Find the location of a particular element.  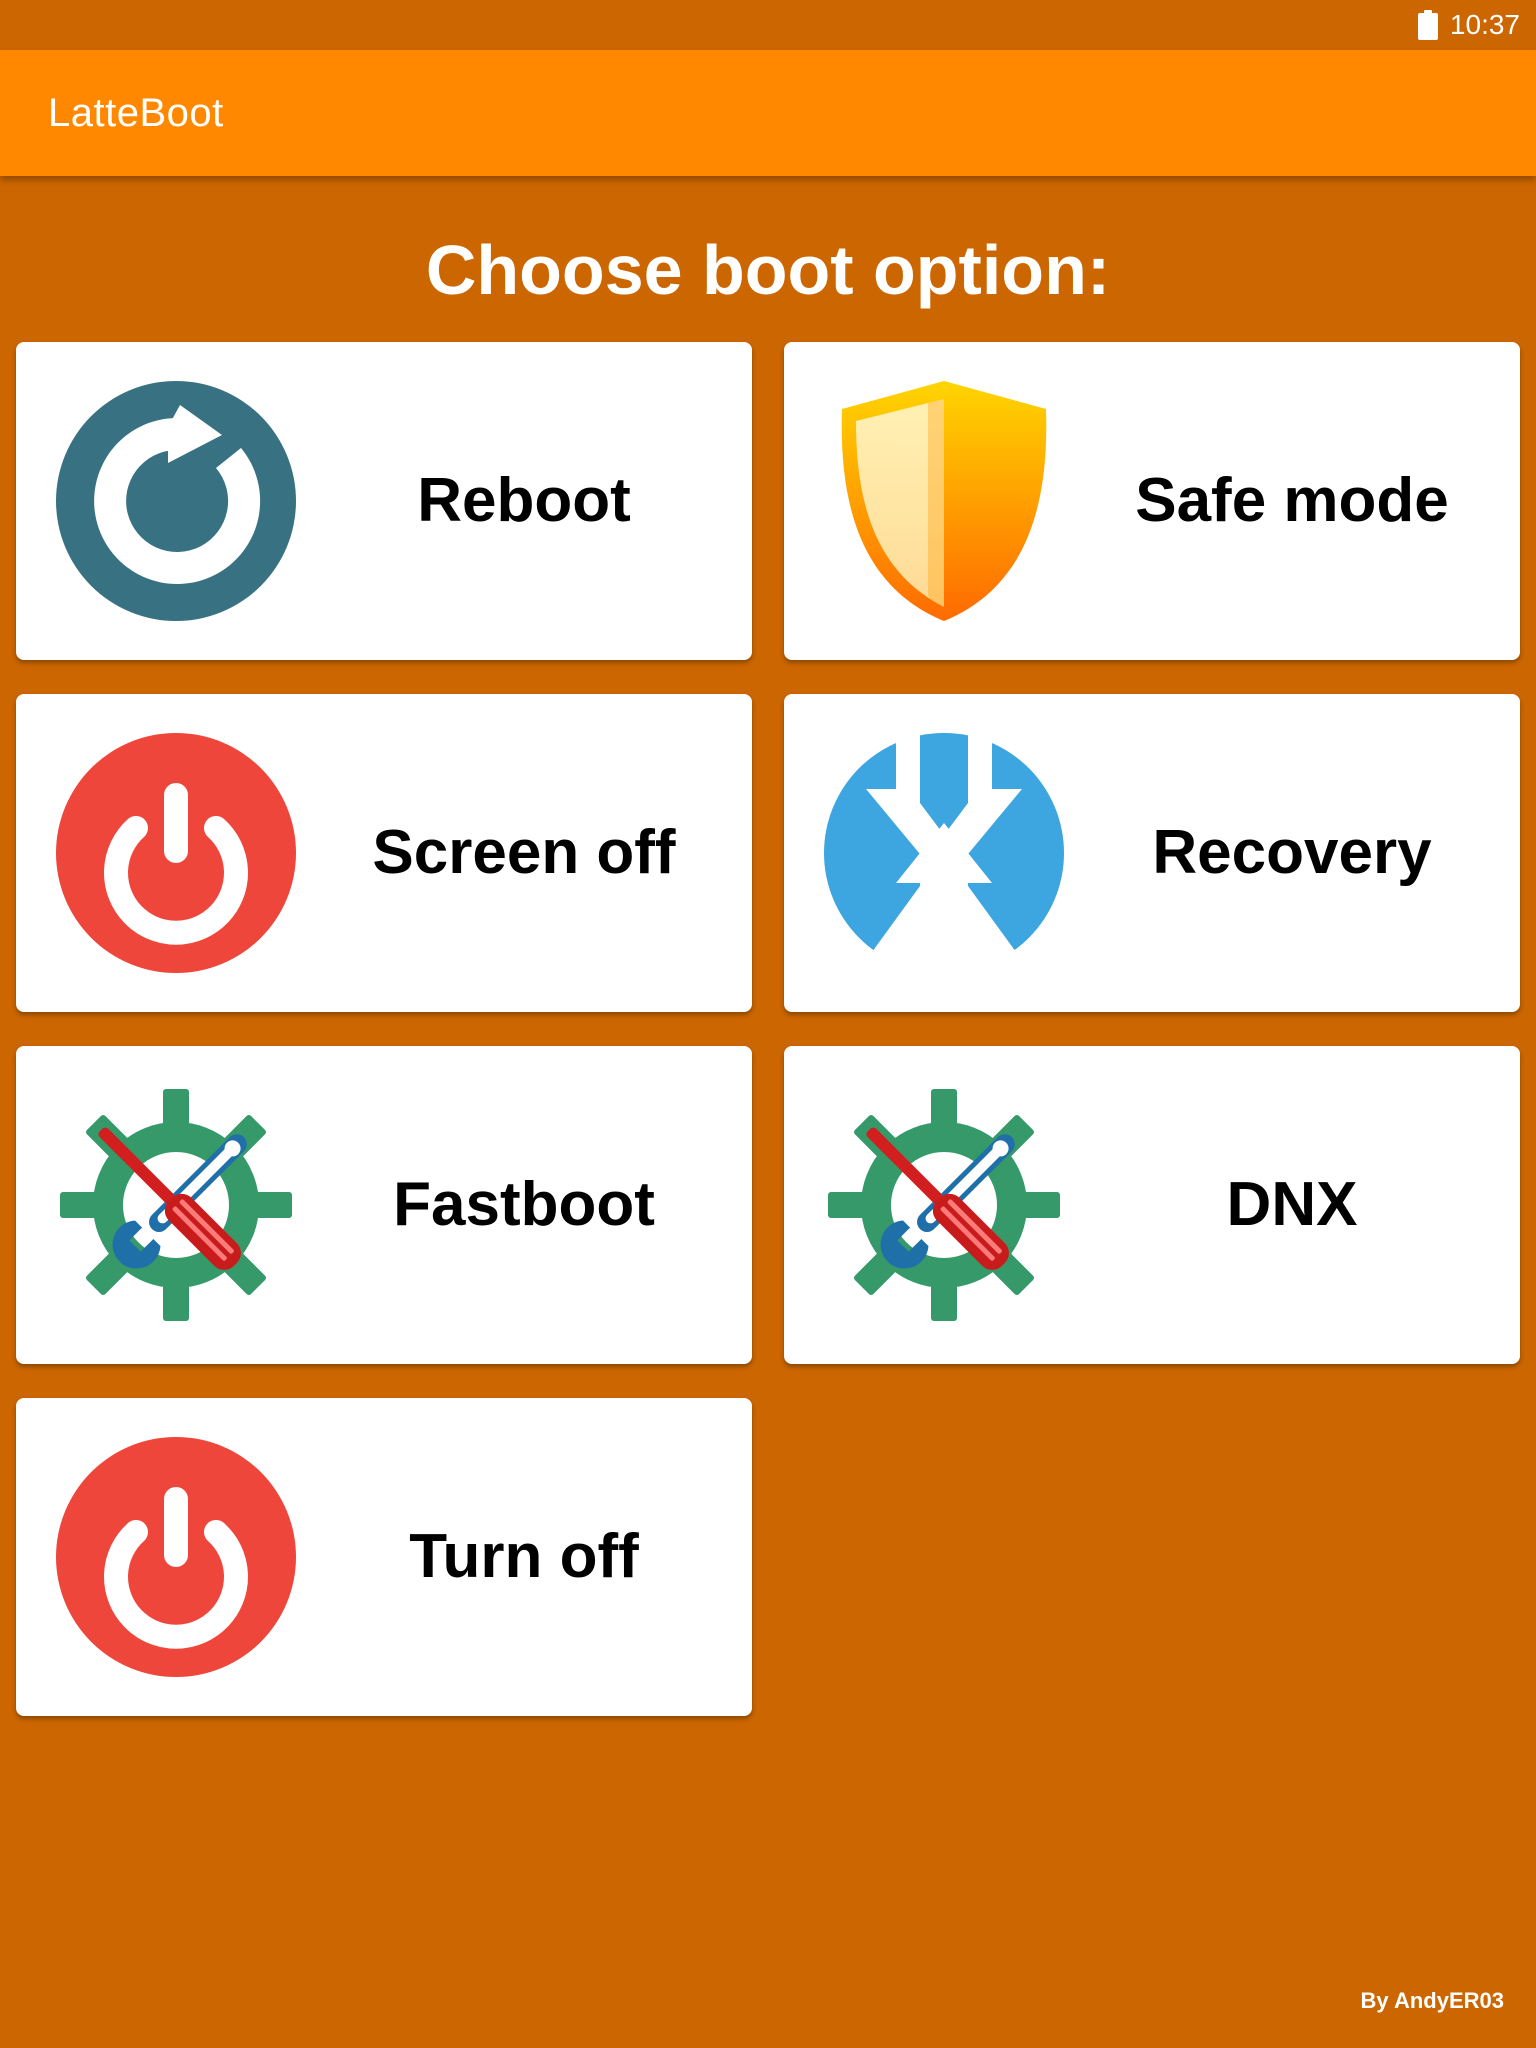

safe-mode-button: Safe mode is located at coordinates (1152, 501).